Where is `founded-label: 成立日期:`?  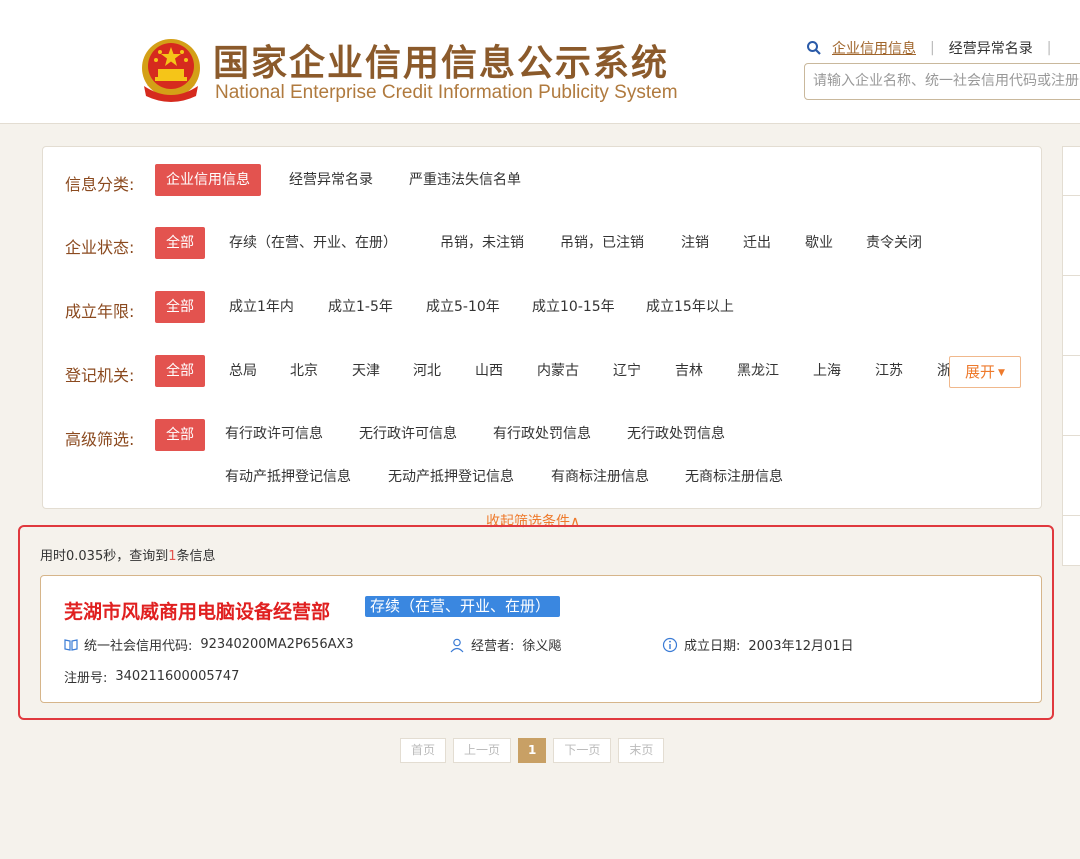 founded-label: 成立日期: is located at coordinates (712, 646).